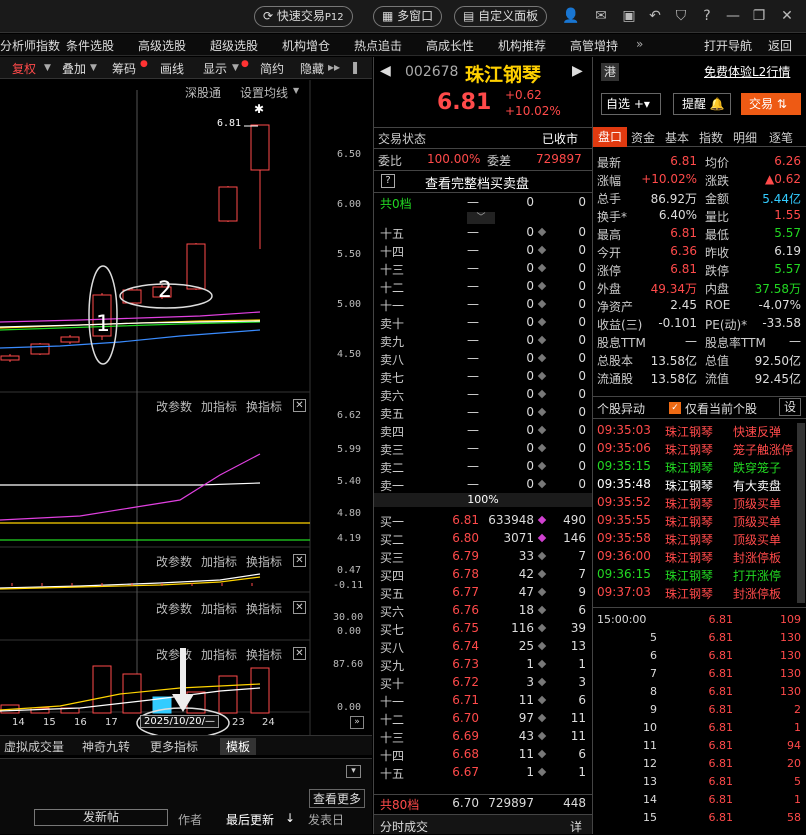 The height and width of the screenshot is (835, 806). I want to click on display-button: 显示, so click(215, 68).